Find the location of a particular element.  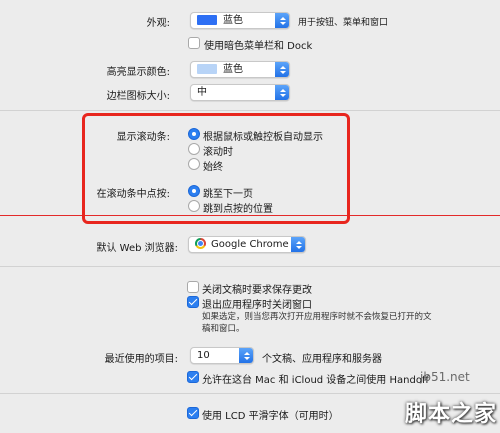

ask-keep-label: 关闭文稿时要求保存更改 is located at coordinates (257, 290).